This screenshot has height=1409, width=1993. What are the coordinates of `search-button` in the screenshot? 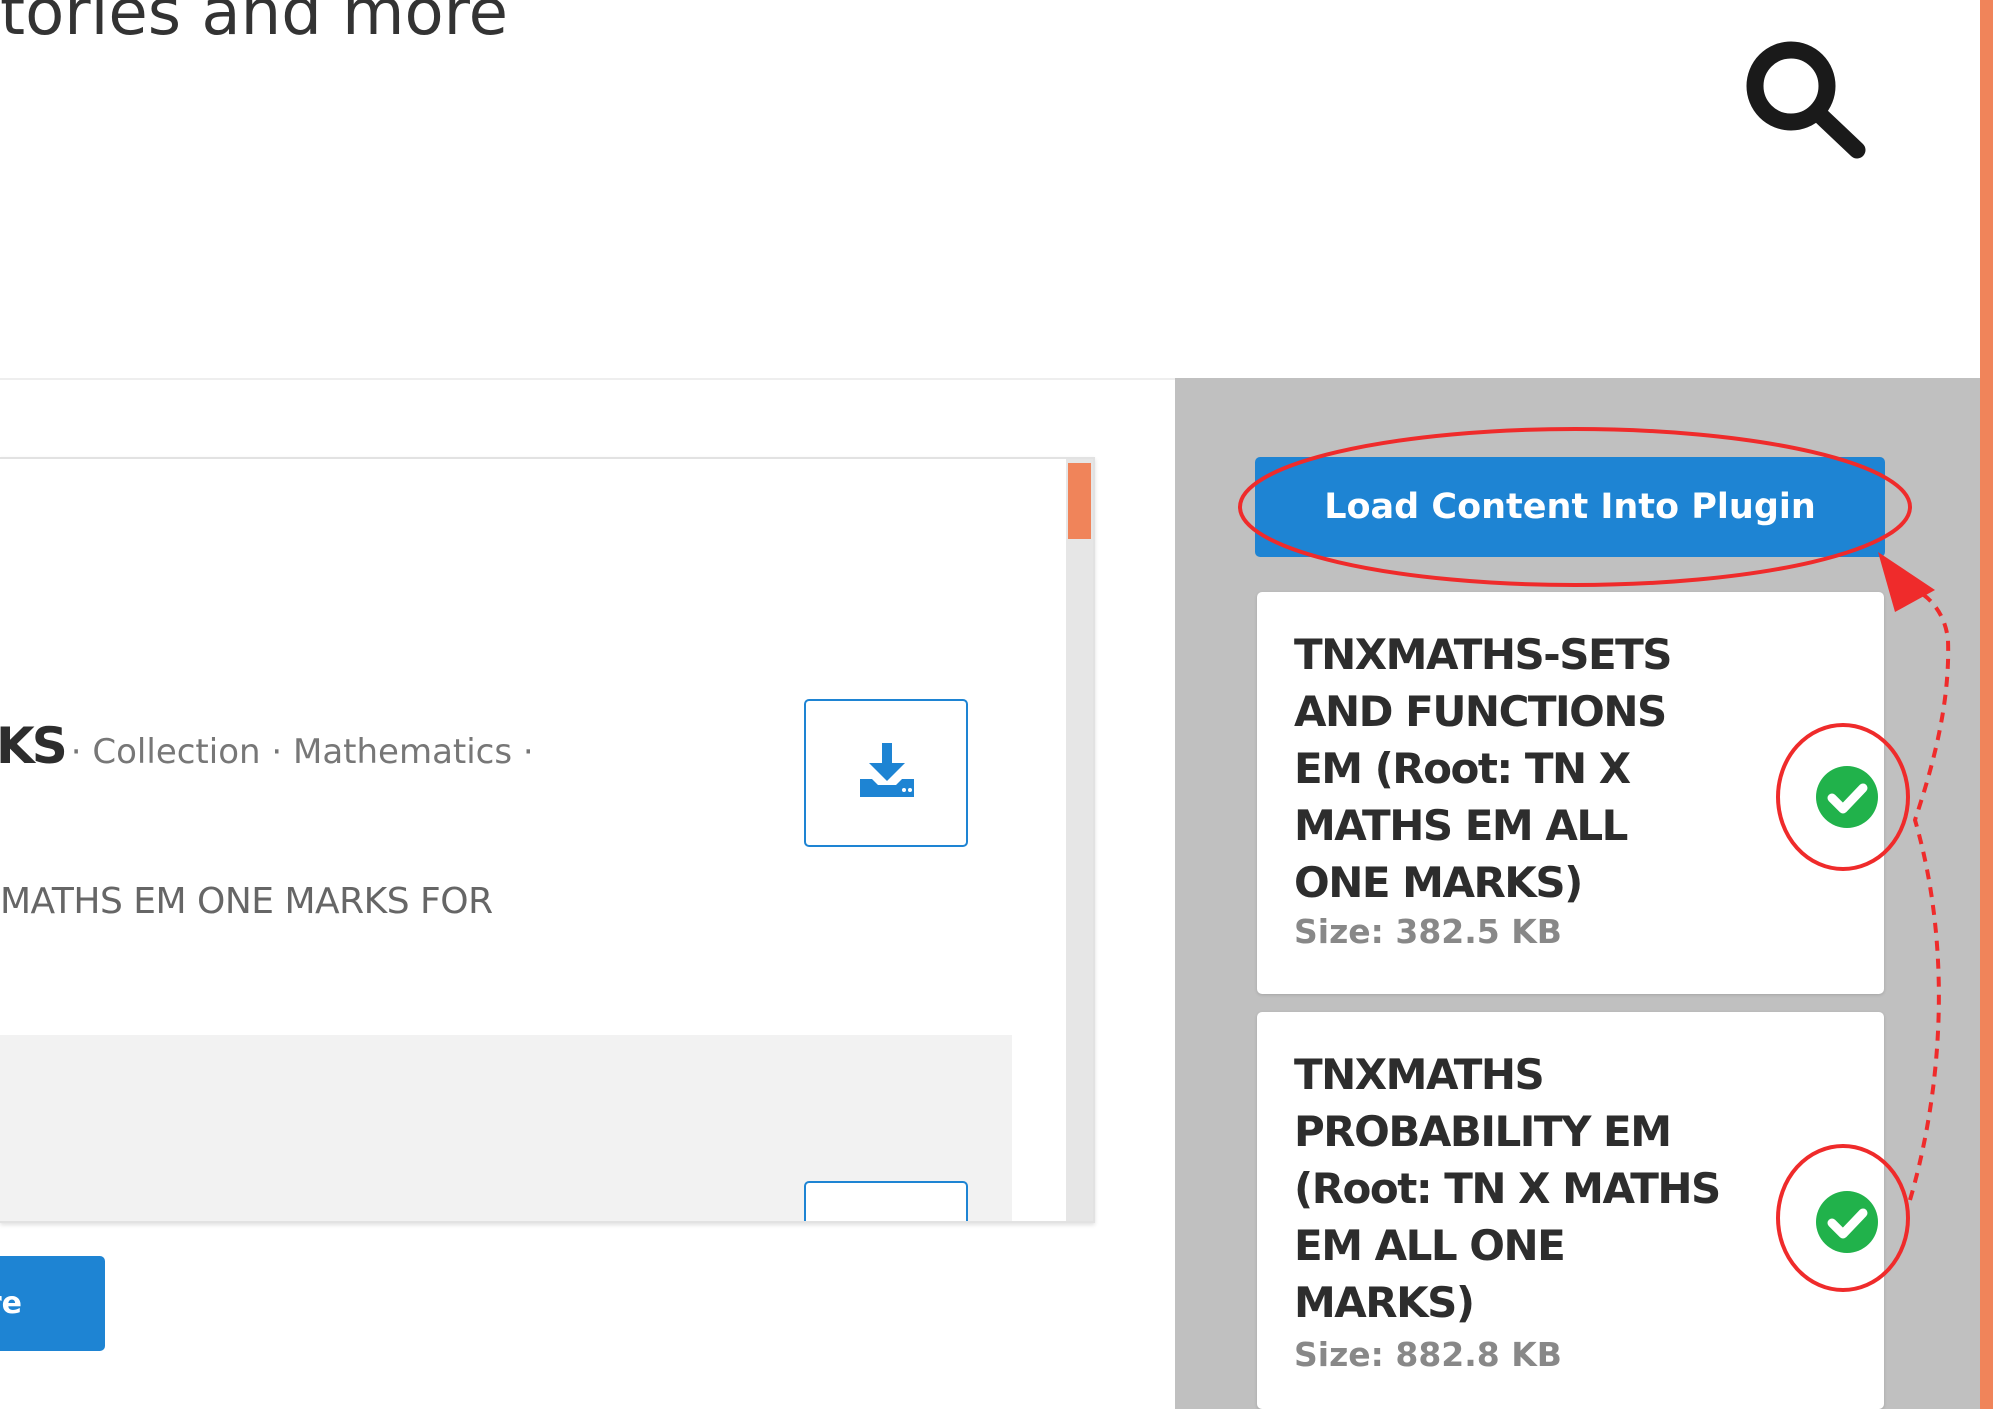 It's located at (1805, 95).